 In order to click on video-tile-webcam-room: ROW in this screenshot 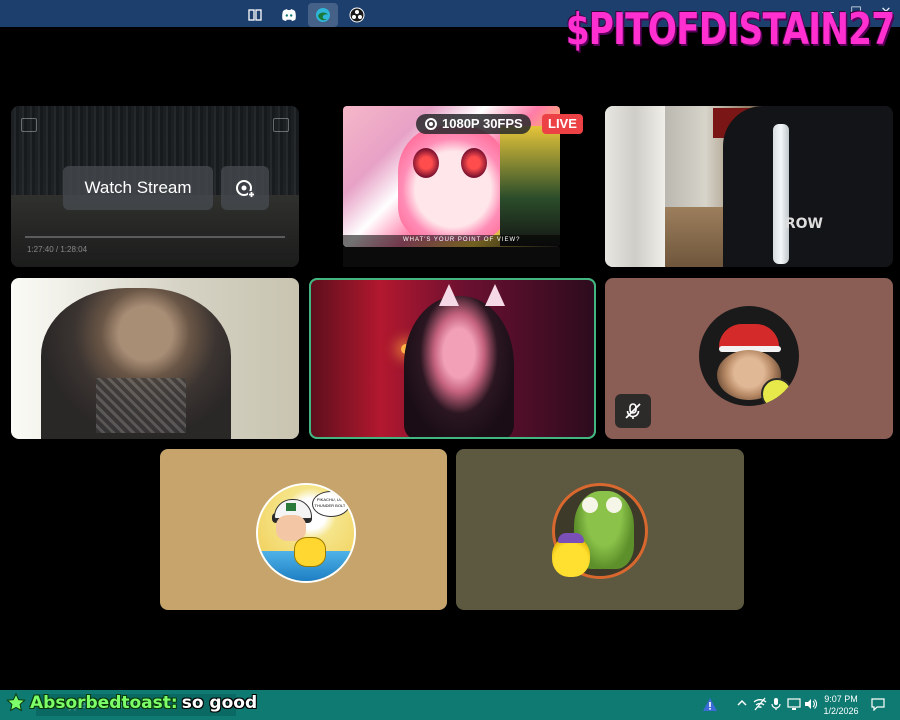, I will do `click(749, 186)`.